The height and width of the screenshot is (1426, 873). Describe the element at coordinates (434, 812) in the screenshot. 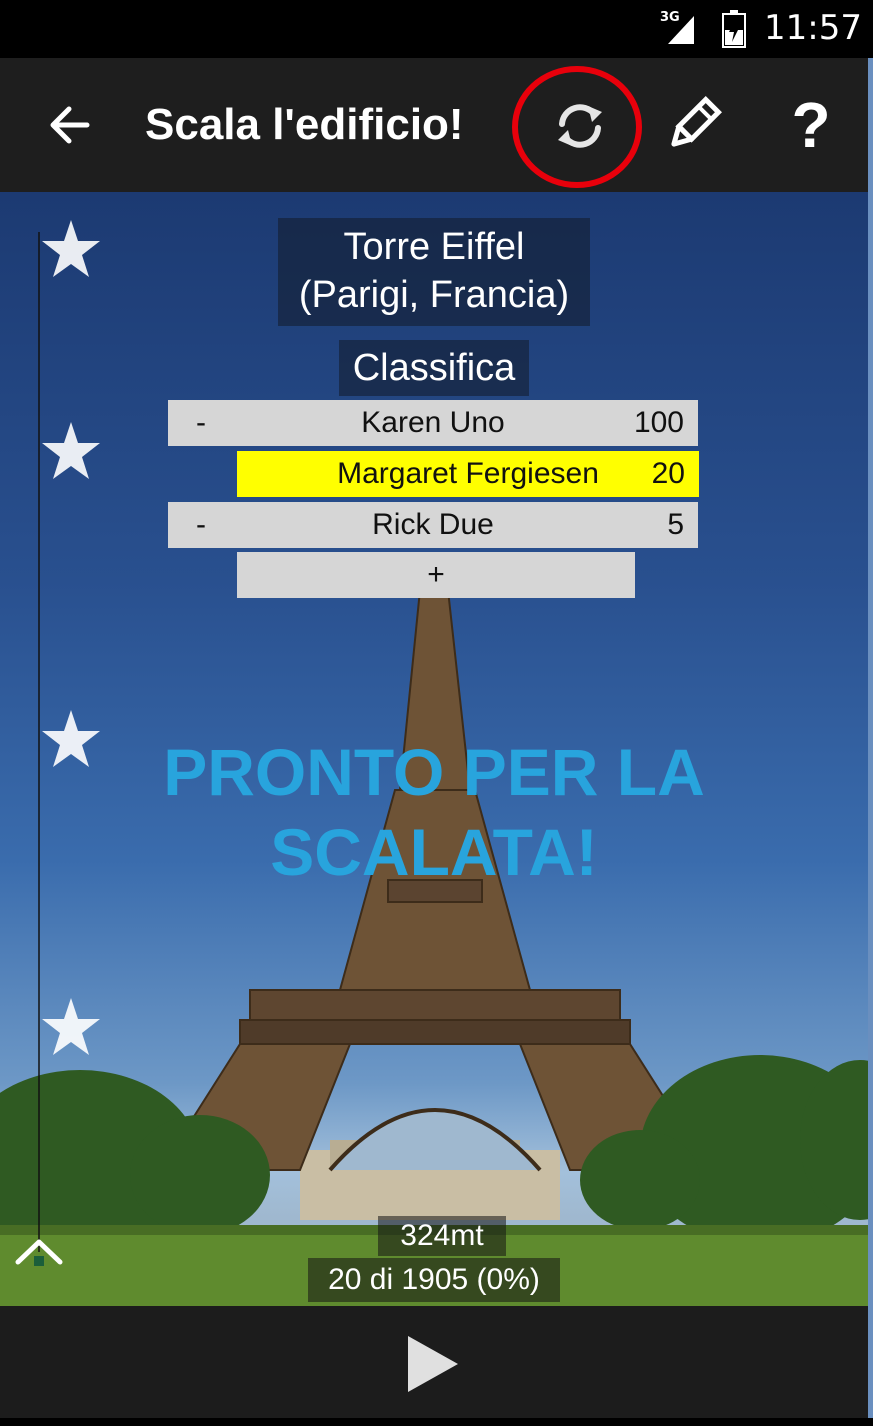

I see `ready-message: PRONTO PER LA SCALATA!` at that location.